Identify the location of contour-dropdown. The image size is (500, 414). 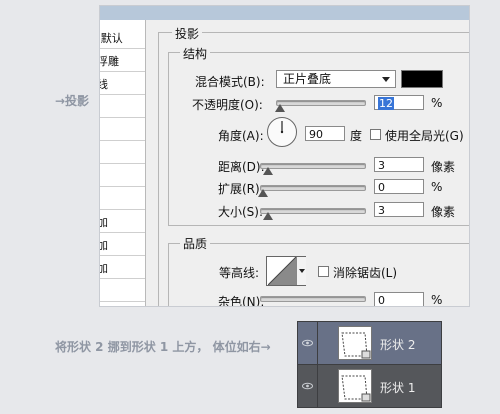
(301, 271).